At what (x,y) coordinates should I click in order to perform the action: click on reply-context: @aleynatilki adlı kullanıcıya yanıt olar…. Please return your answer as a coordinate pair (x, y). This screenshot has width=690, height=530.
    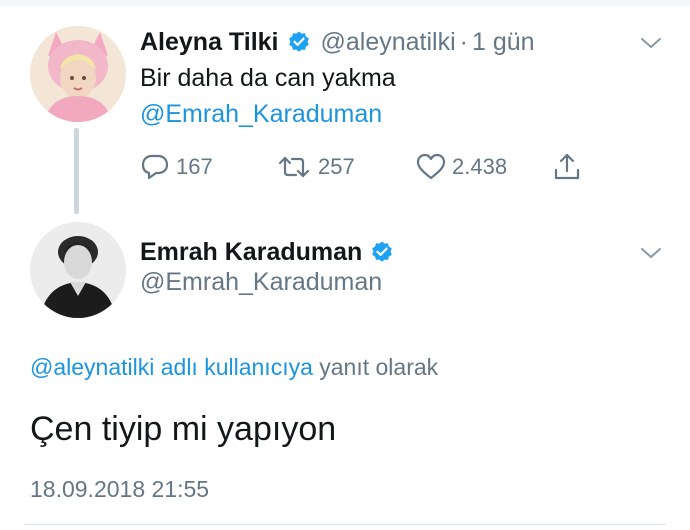
    Looking at the image, I should click on (234, 367).